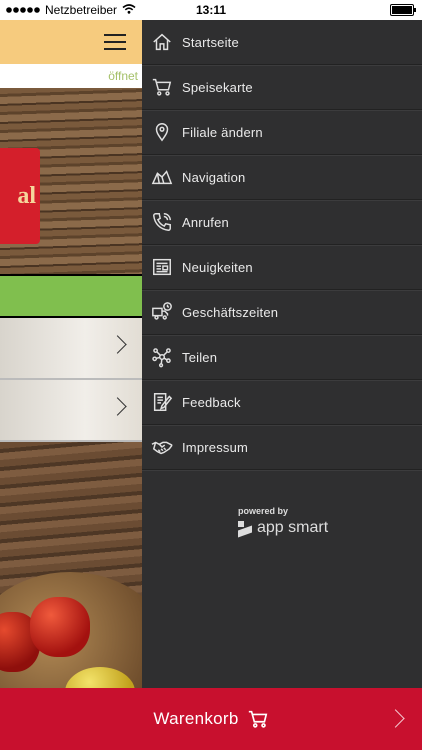 This screenshot has height=750, width=422. I want to click on newspaper-icon, so click(162, 267).